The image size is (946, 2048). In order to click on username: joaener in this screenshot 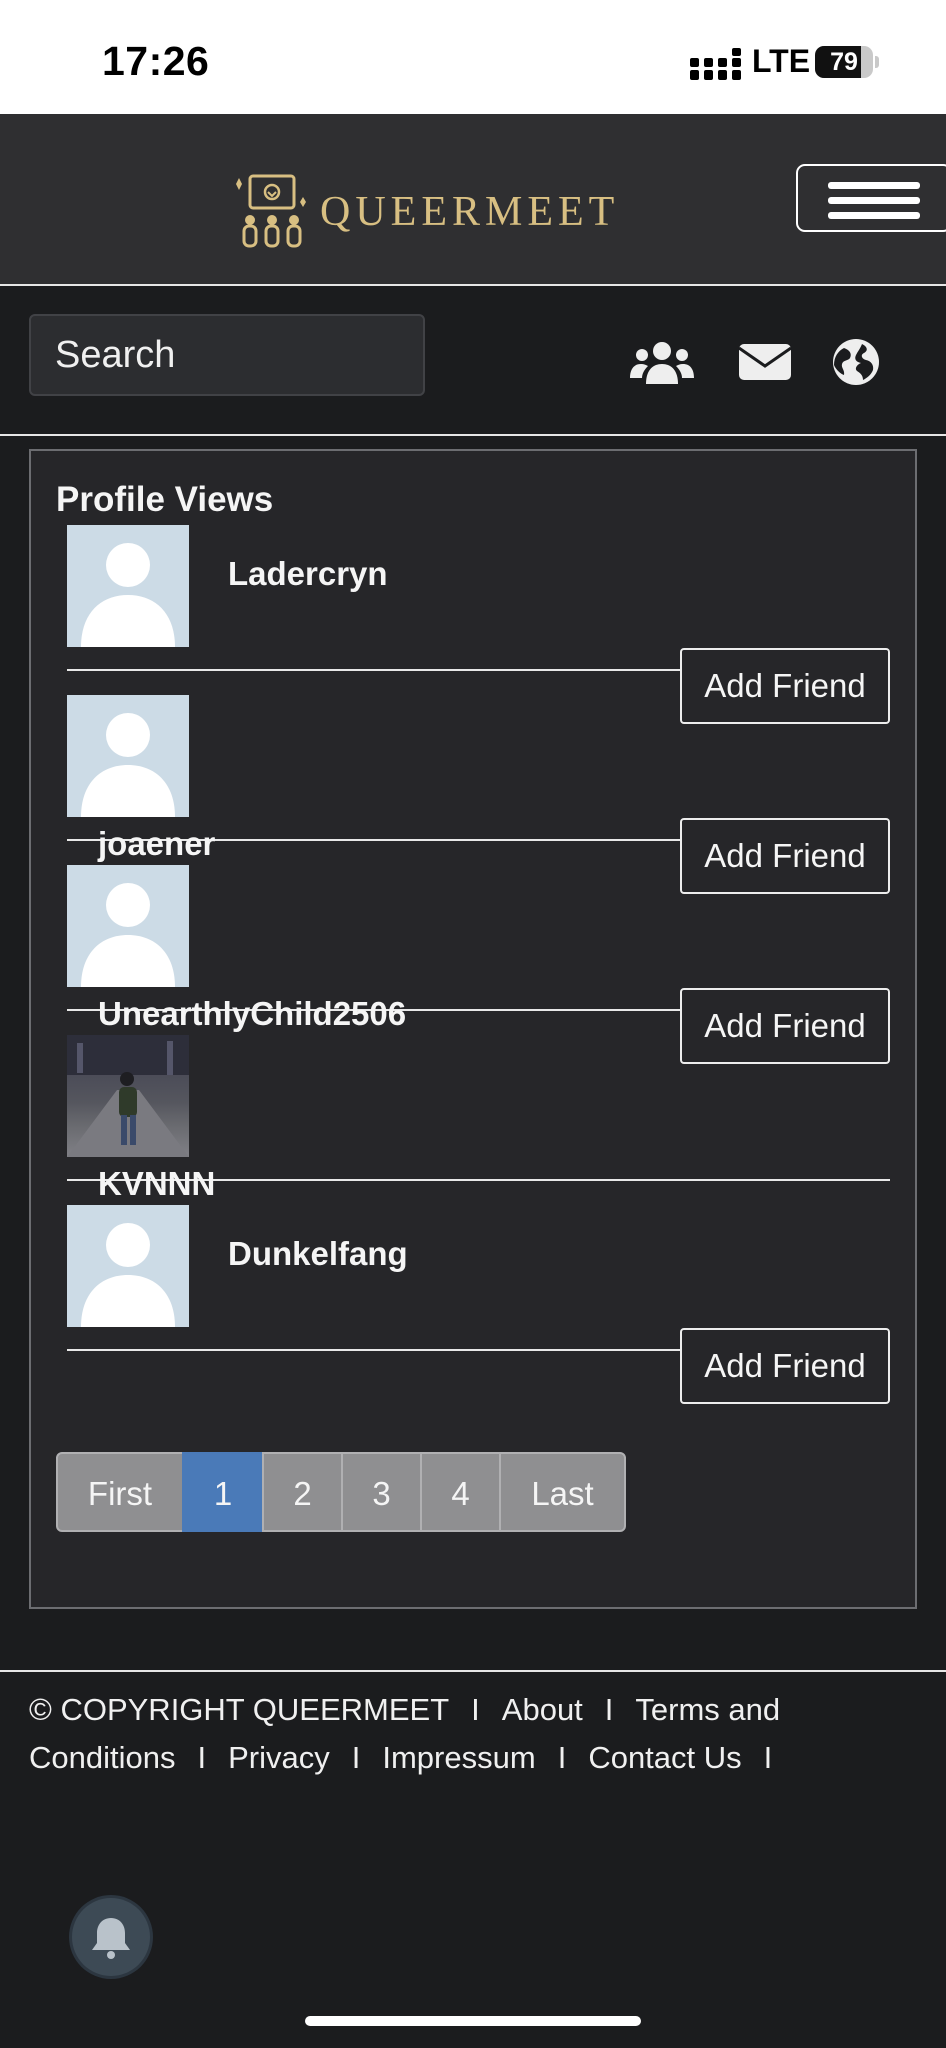, I will do `click(156, 844)`.